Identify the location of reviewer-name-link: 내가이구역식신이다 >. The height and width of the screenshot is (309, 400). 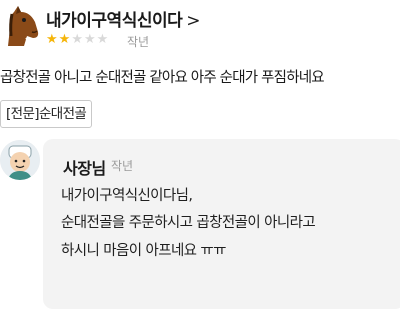
(123, 18).